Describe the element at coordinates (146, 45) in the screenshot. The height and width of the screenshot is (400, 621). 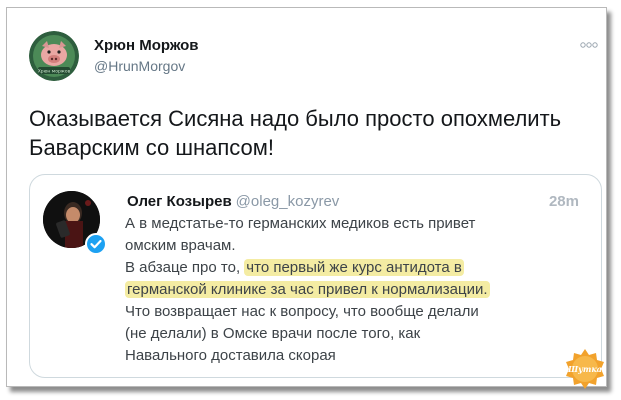
I see `author-name: Хрюн Моржов` at that location.